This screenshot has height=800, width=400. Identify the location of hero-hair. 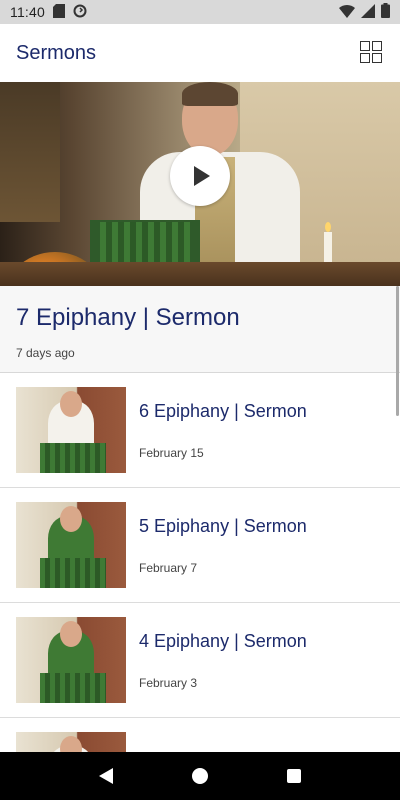
(210, 94).